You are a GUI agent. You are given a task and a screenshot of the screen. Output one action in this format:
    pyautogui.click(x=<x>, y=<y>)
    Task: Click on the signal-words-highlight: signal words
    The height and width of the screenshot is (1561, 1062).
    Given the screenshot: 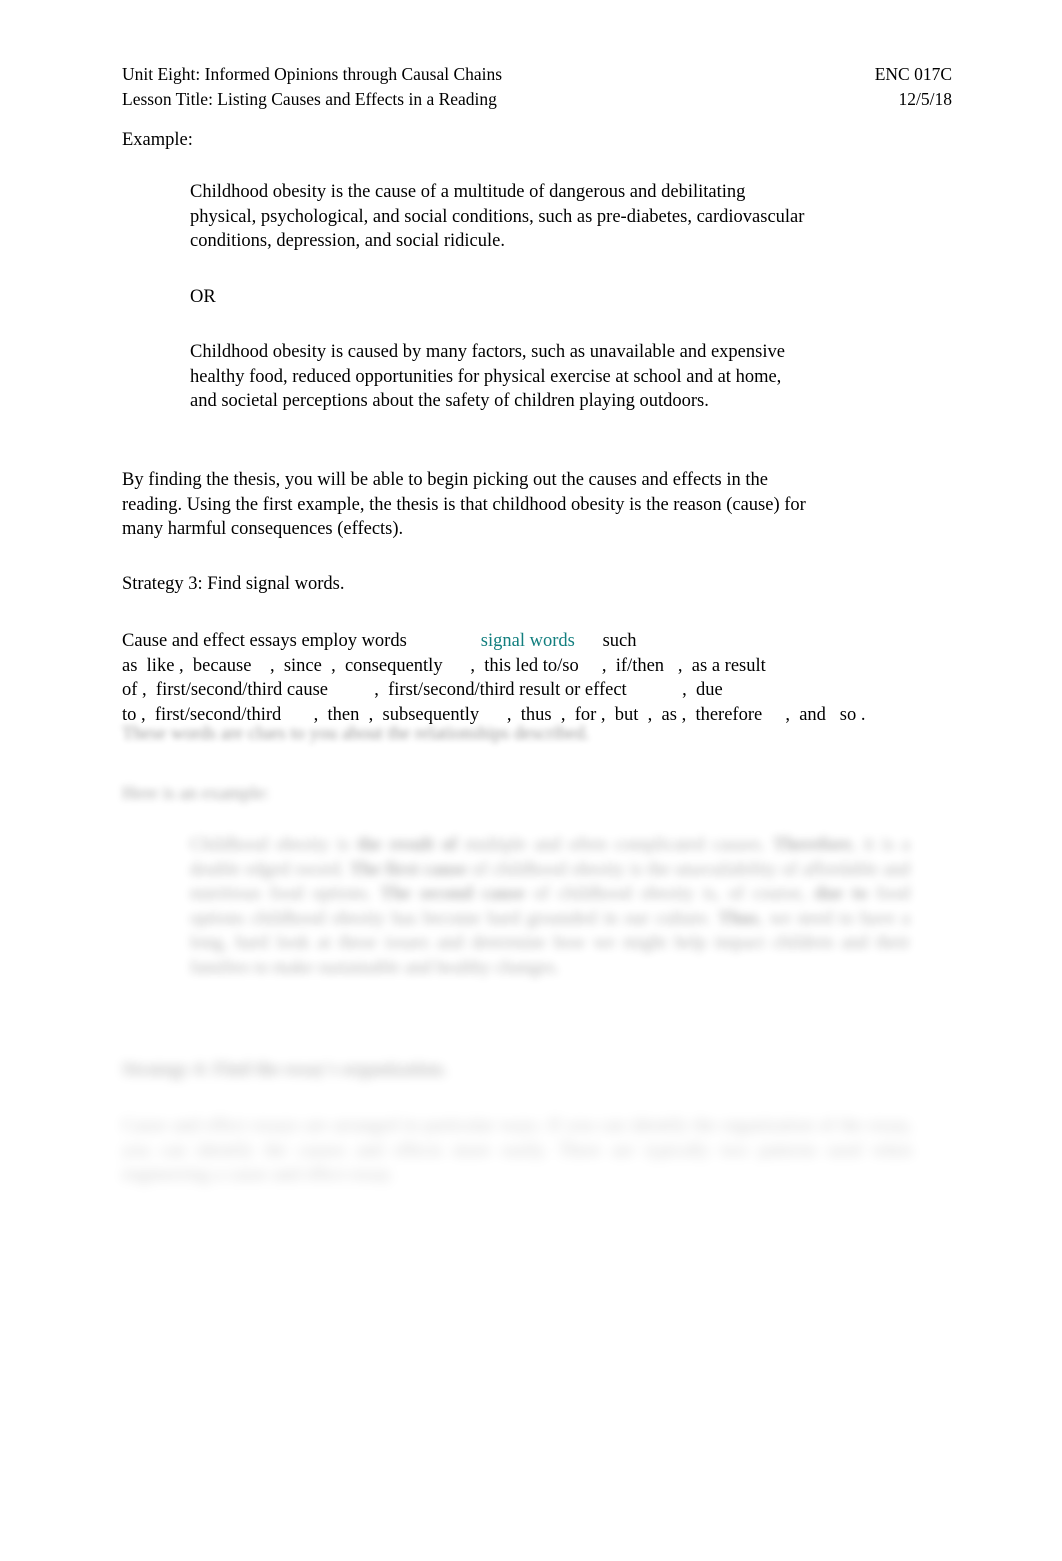 What is the action you would take?
    pyautogui.click(x=527, y=641)
    